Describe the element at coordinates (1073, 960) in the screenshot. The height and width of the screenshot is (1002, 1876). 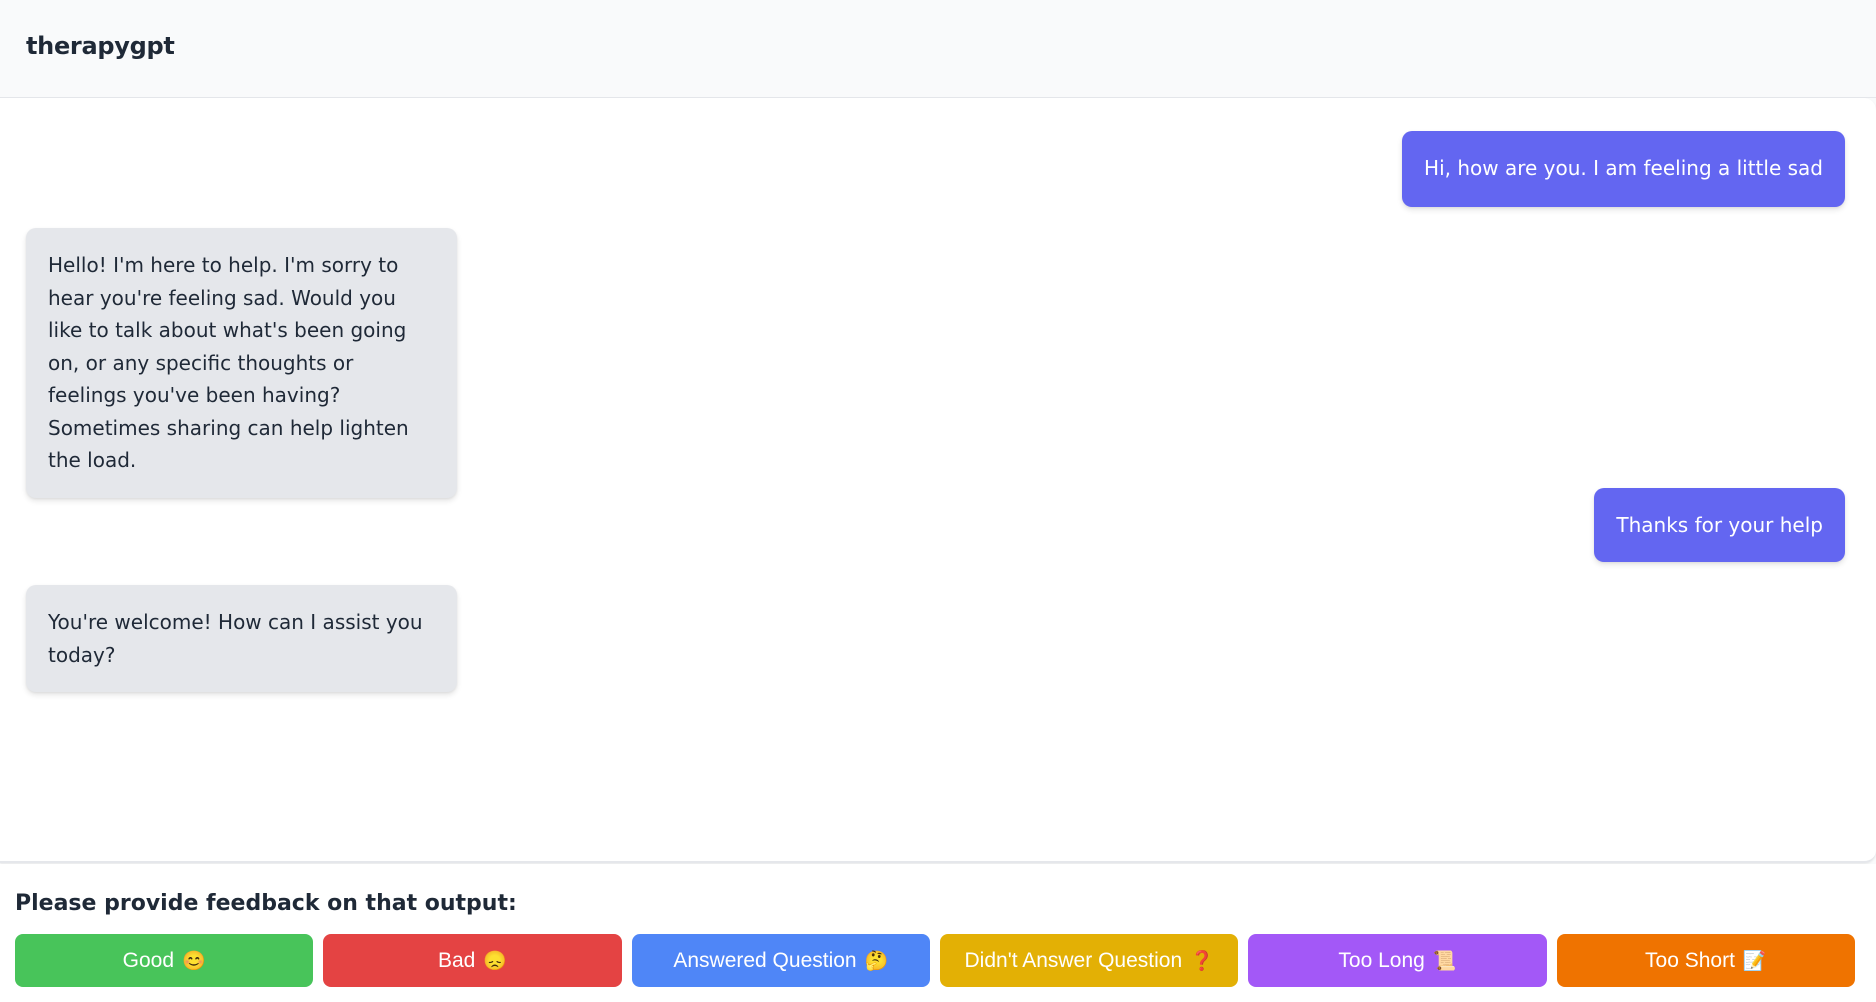
I see `button-label: Didn't Answer Question` at that location.